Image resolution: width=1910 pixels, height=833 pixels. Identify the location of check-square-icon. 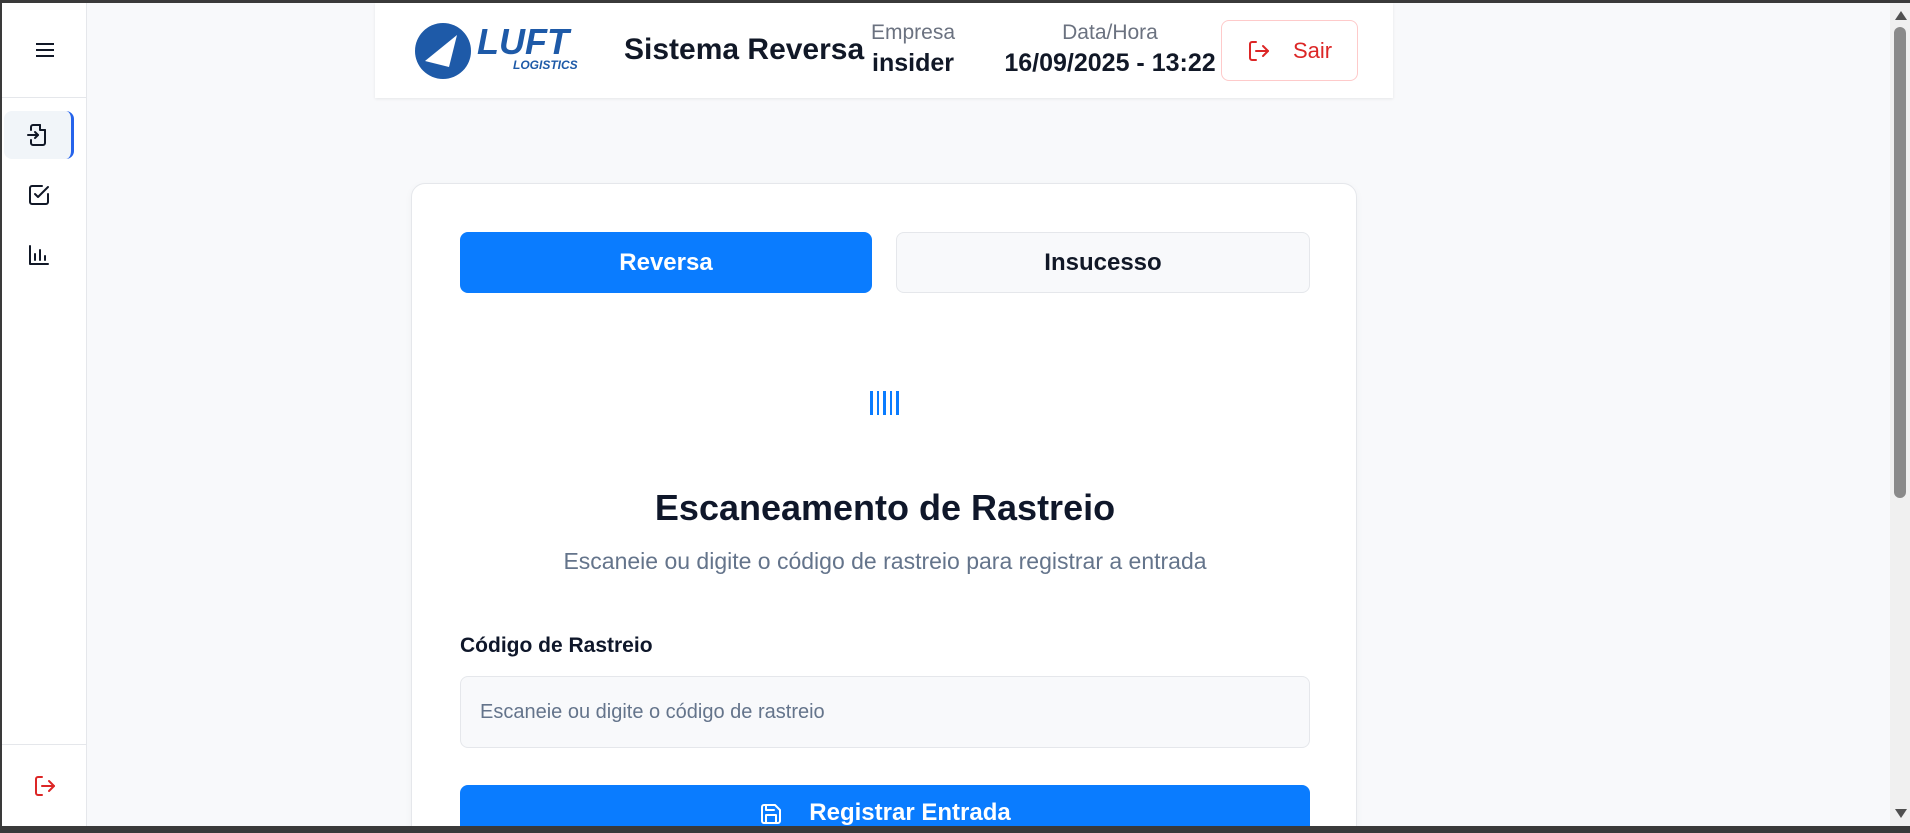
(39, 195).